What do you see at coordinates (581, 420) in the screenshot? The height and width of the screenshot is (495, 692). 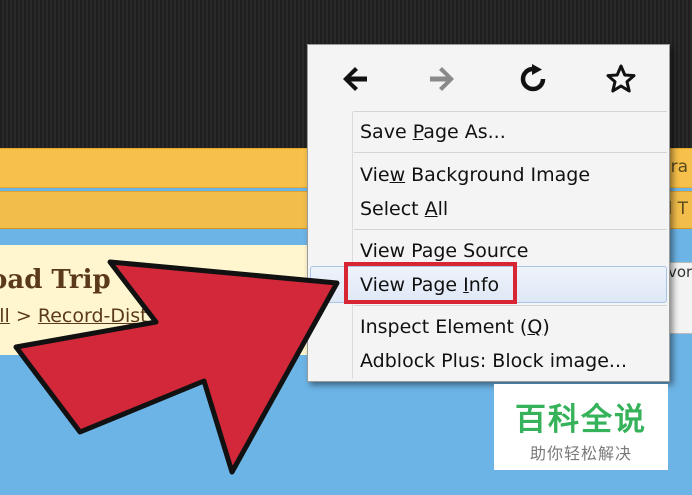 I see `watermark-title: 百科全说` at bounding box center [581, 420].